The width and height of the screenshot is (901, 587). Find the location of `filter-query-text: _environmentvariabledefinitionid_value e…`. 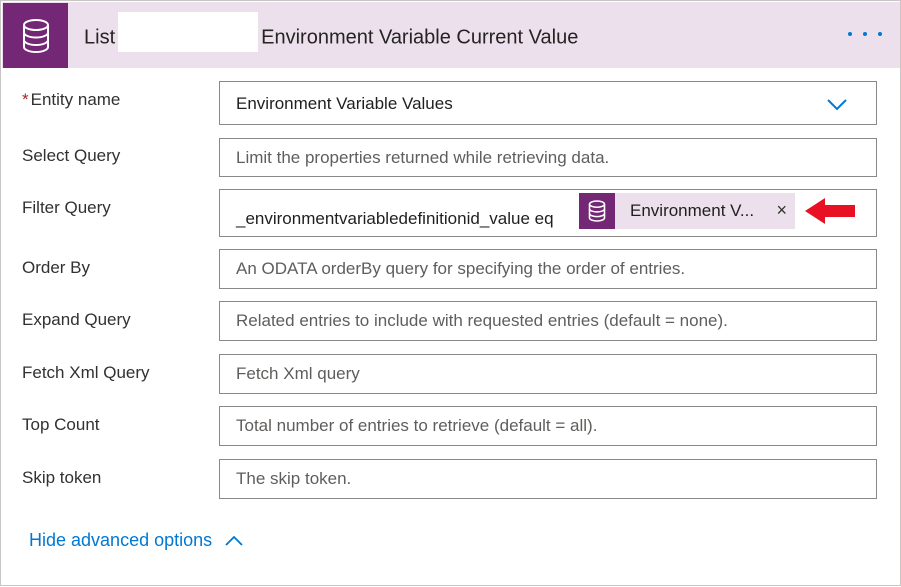

filter-query-text: _environmentvariabledefinitionid_value e… is located at coordinates (395, 218).